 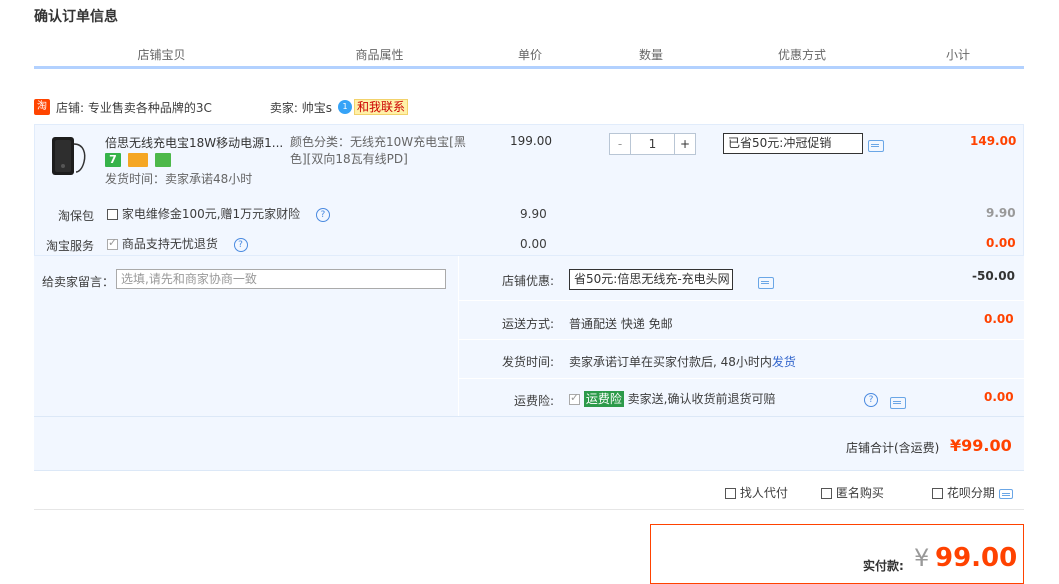 I want to click on payment-currency: ¥, so click(x=922, y=558).